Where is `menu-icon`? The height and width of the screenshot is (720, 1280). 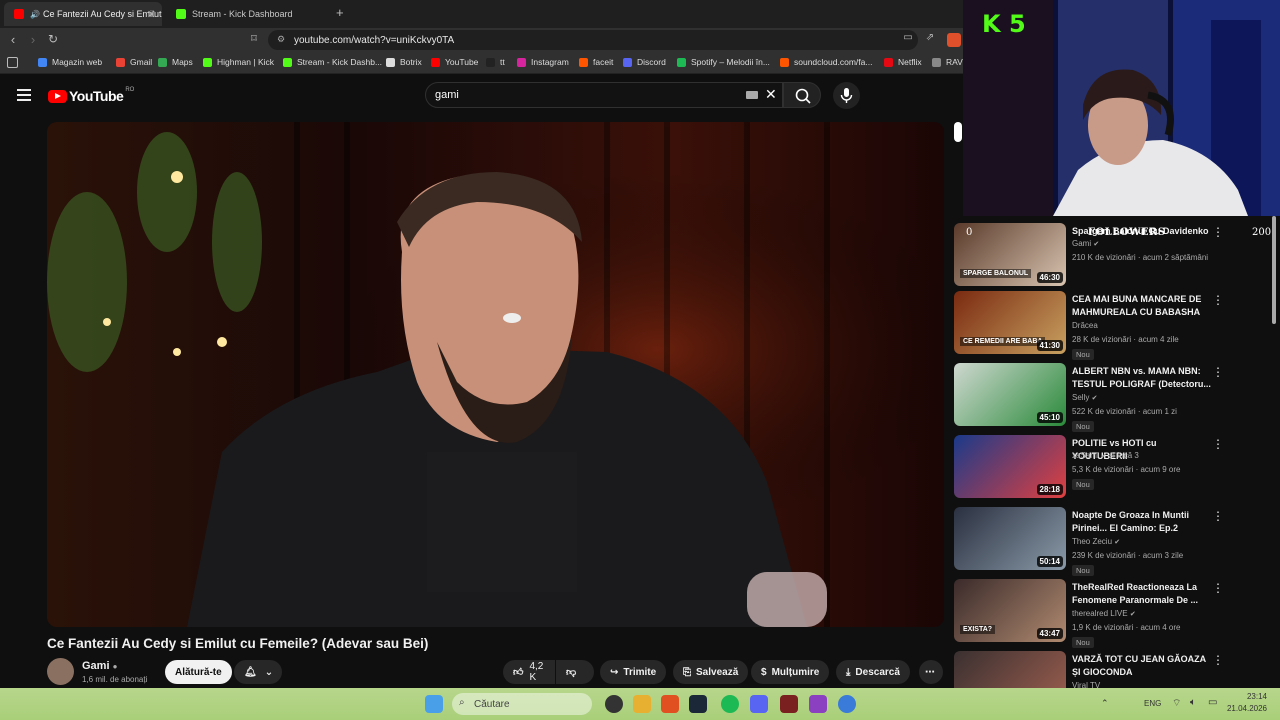 menu-icon is located at coordinates (24, 95).